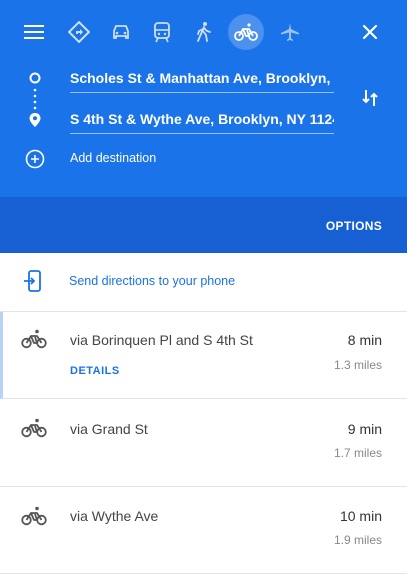  Describe the element at coordinates (364, 340) in the screenshot. I see `route-duration: 8 min` at that location.